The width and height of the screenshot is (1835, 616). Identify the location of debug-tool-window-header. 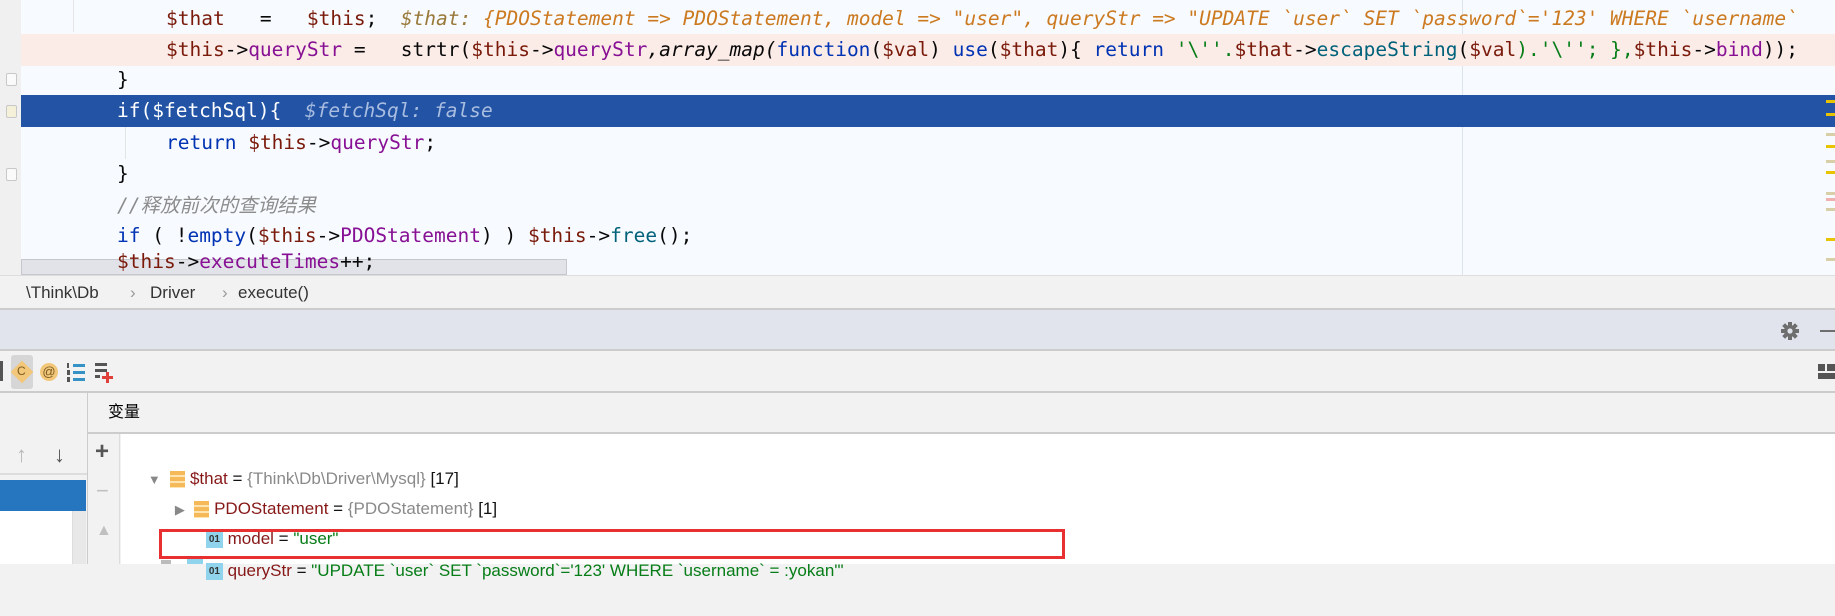
(917, 330).